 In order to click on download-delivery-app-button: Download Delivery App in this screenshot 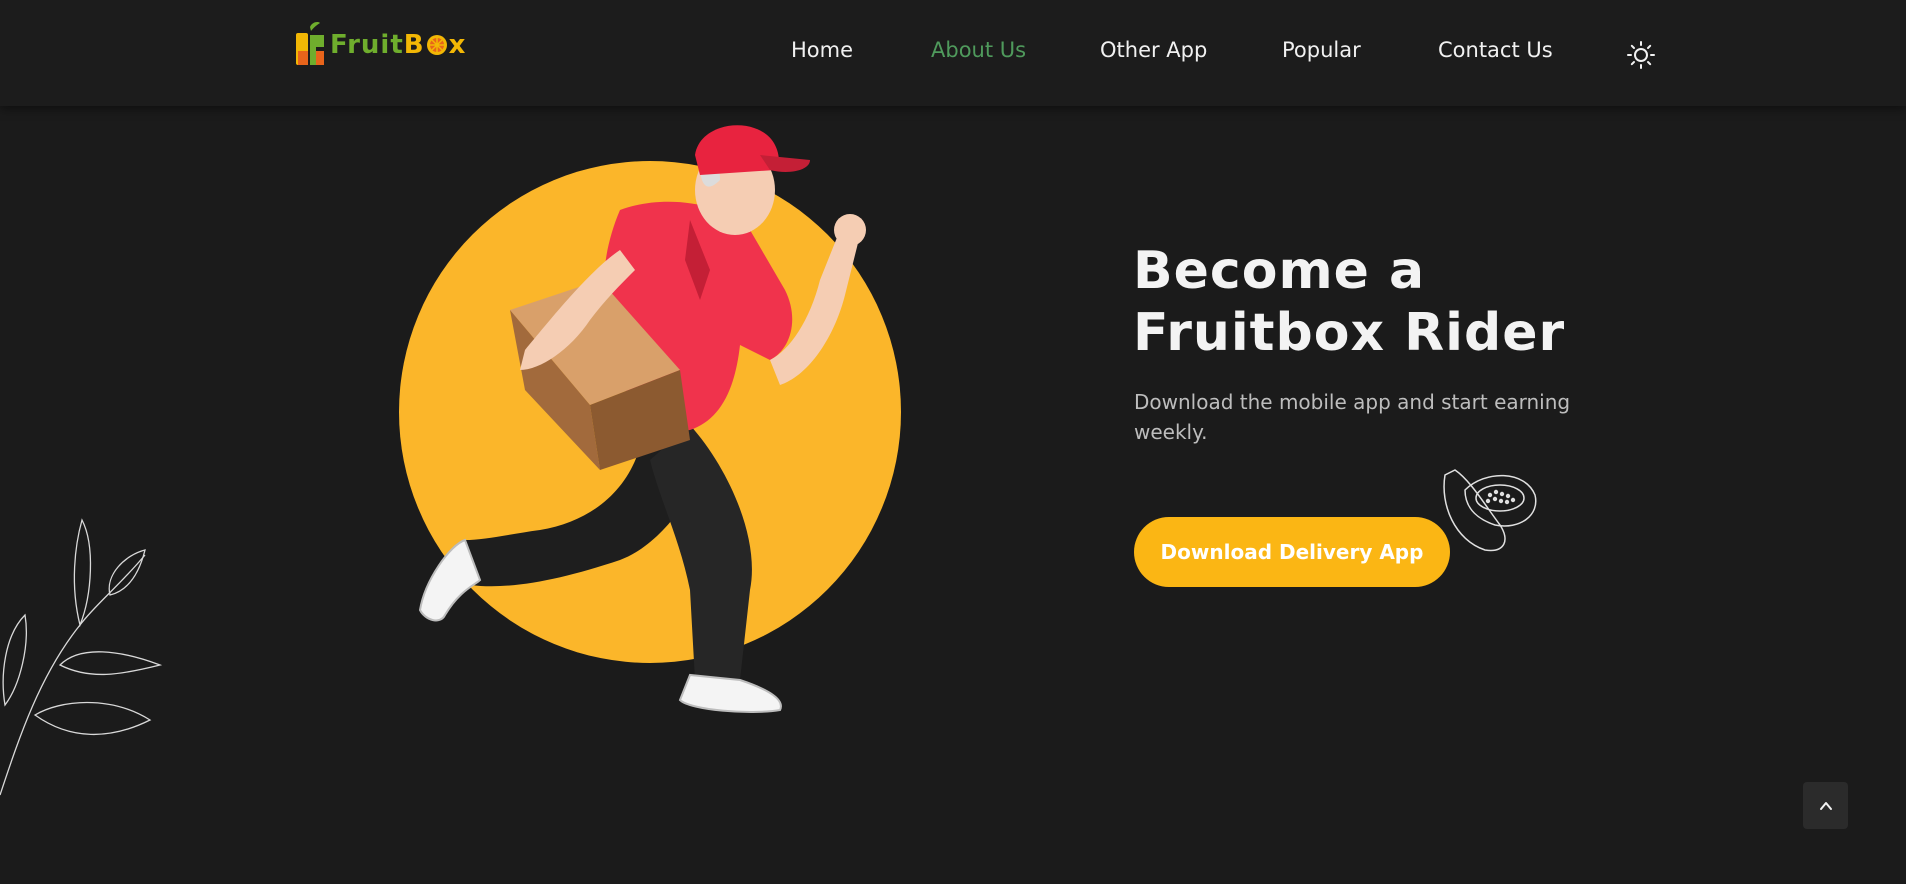, I will do `click(1292, 552)`.